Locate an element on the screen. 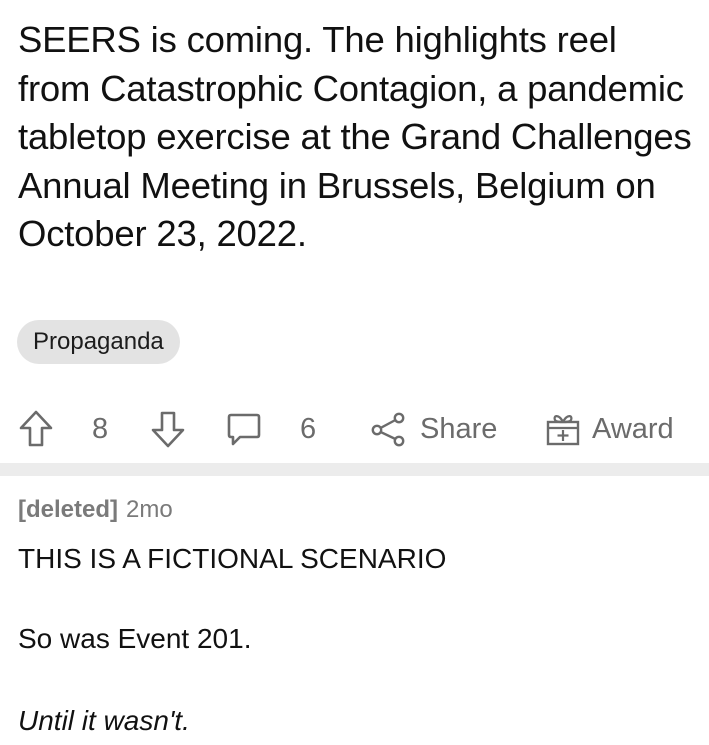 This screenshot has width=709, height=745. award-button: Award is located at coordinates (609, 429).